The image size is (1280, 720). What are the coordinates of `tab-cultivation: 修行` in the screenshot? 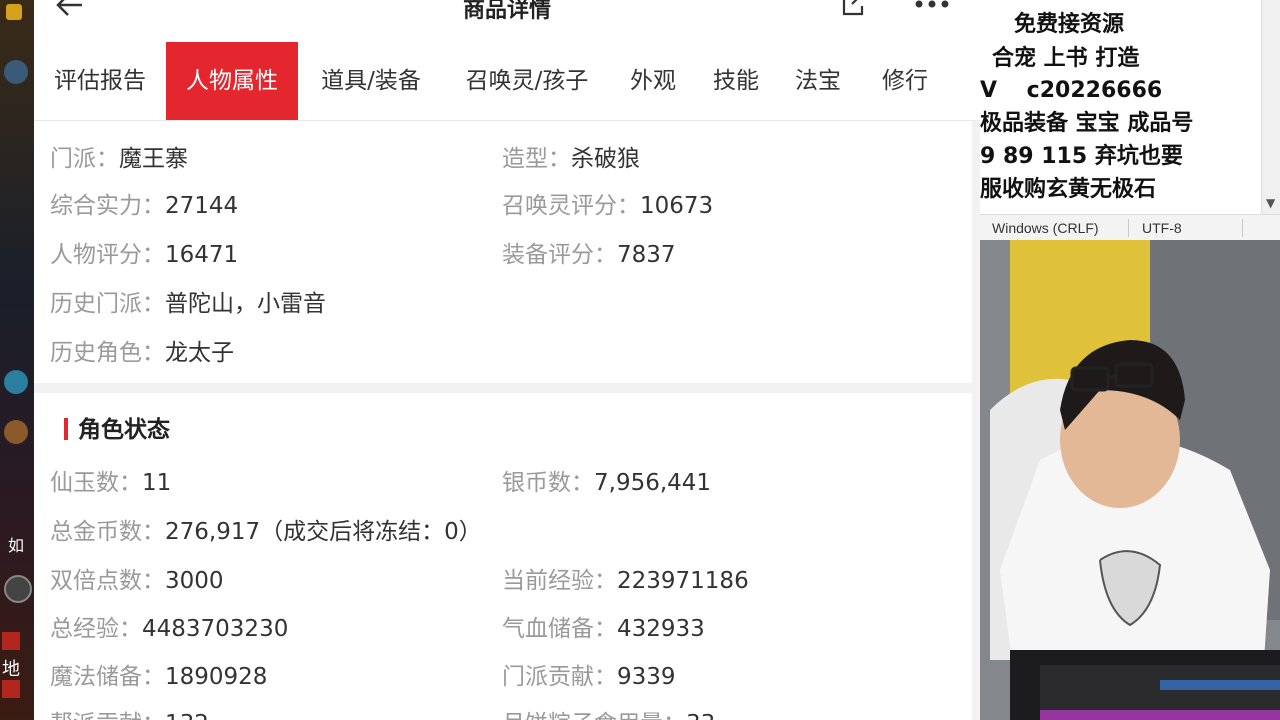 It's located at (905, 81).